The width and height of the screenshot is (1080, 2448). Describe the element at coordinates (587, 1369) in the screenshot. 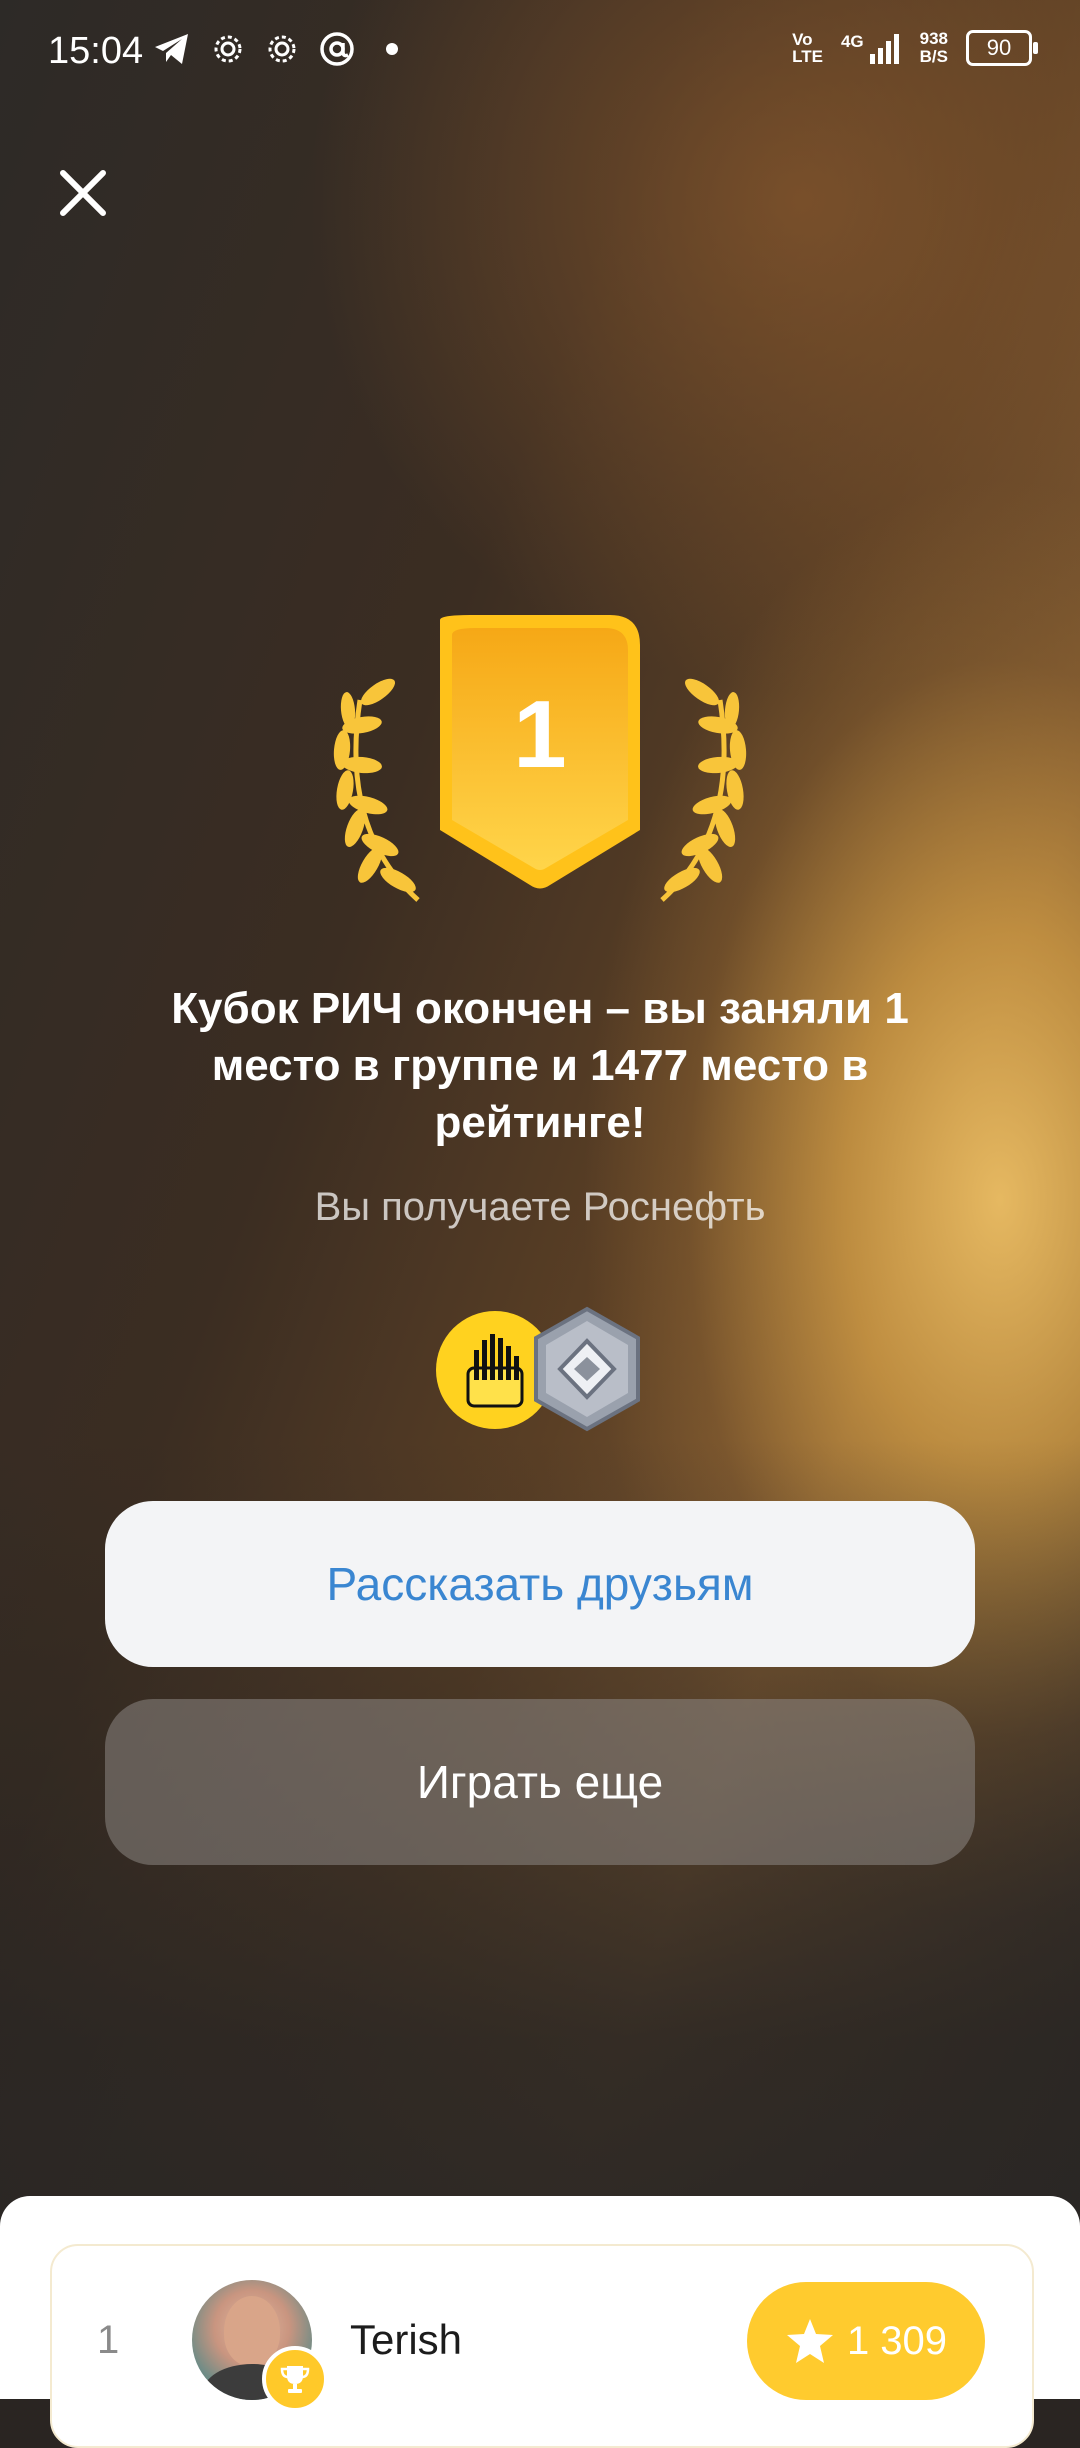

I see `diamond-league-icon` at that location.